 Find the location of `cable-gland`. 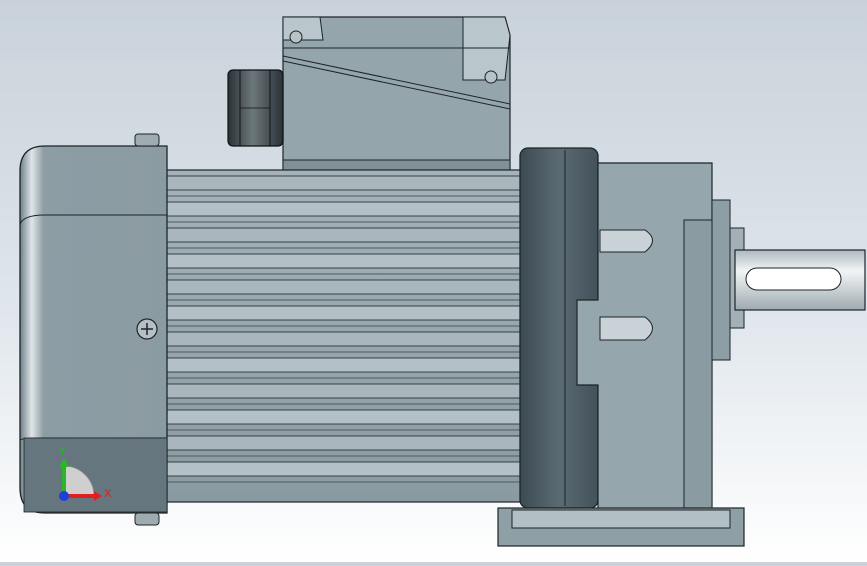

cable-gland is located at coordinates (255, 108).